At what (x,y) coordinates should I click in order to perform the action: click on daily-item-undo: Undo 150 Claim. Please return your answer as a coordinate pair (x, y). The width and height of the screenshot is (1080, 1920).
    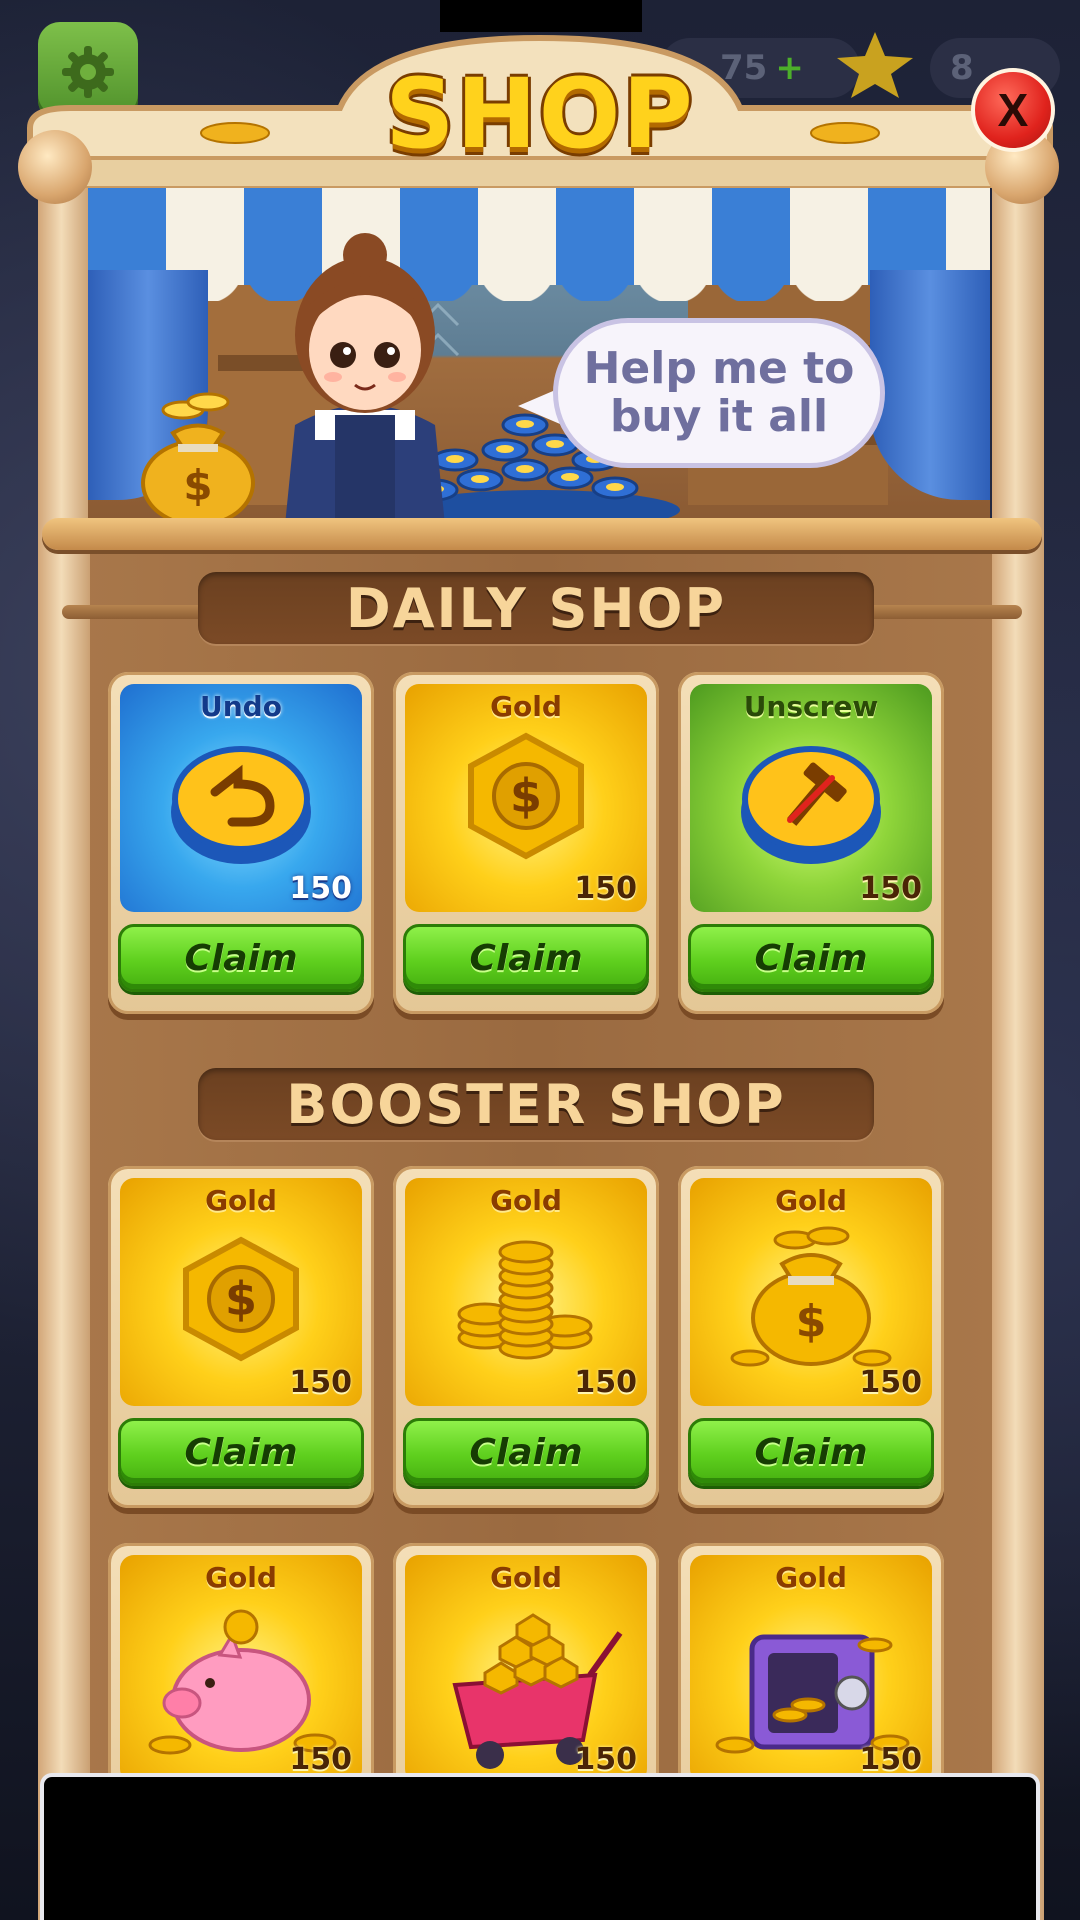
    Looking at the image, I should click on (241, 843).